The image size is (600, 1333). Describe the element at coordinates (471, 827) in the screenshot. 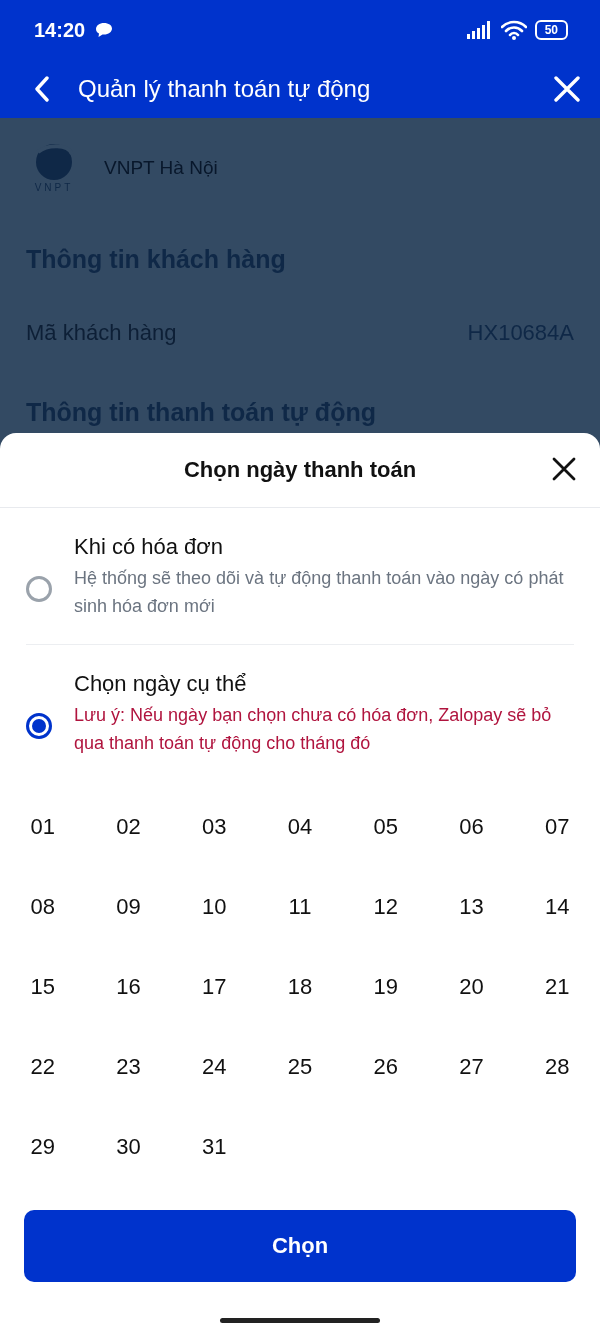

I see `day-option: 06` at that location.